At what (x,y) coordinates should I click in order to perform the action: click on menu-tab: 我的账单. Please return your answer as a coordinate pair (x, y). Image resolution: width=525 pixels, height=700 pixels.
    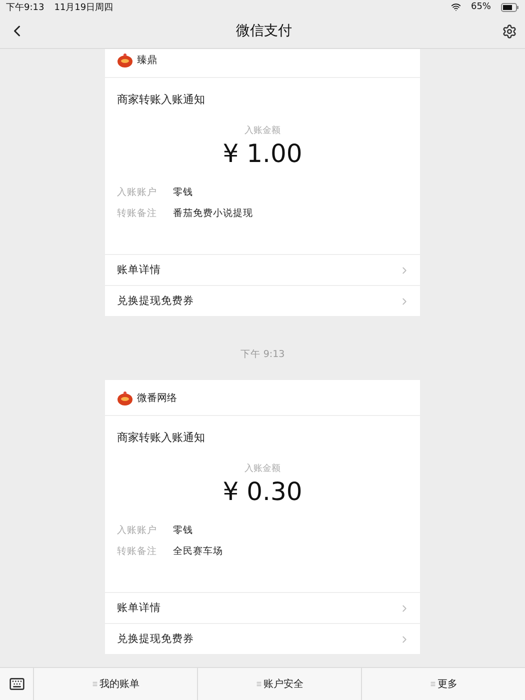
    Looking at the image, I should click on (116, 684).